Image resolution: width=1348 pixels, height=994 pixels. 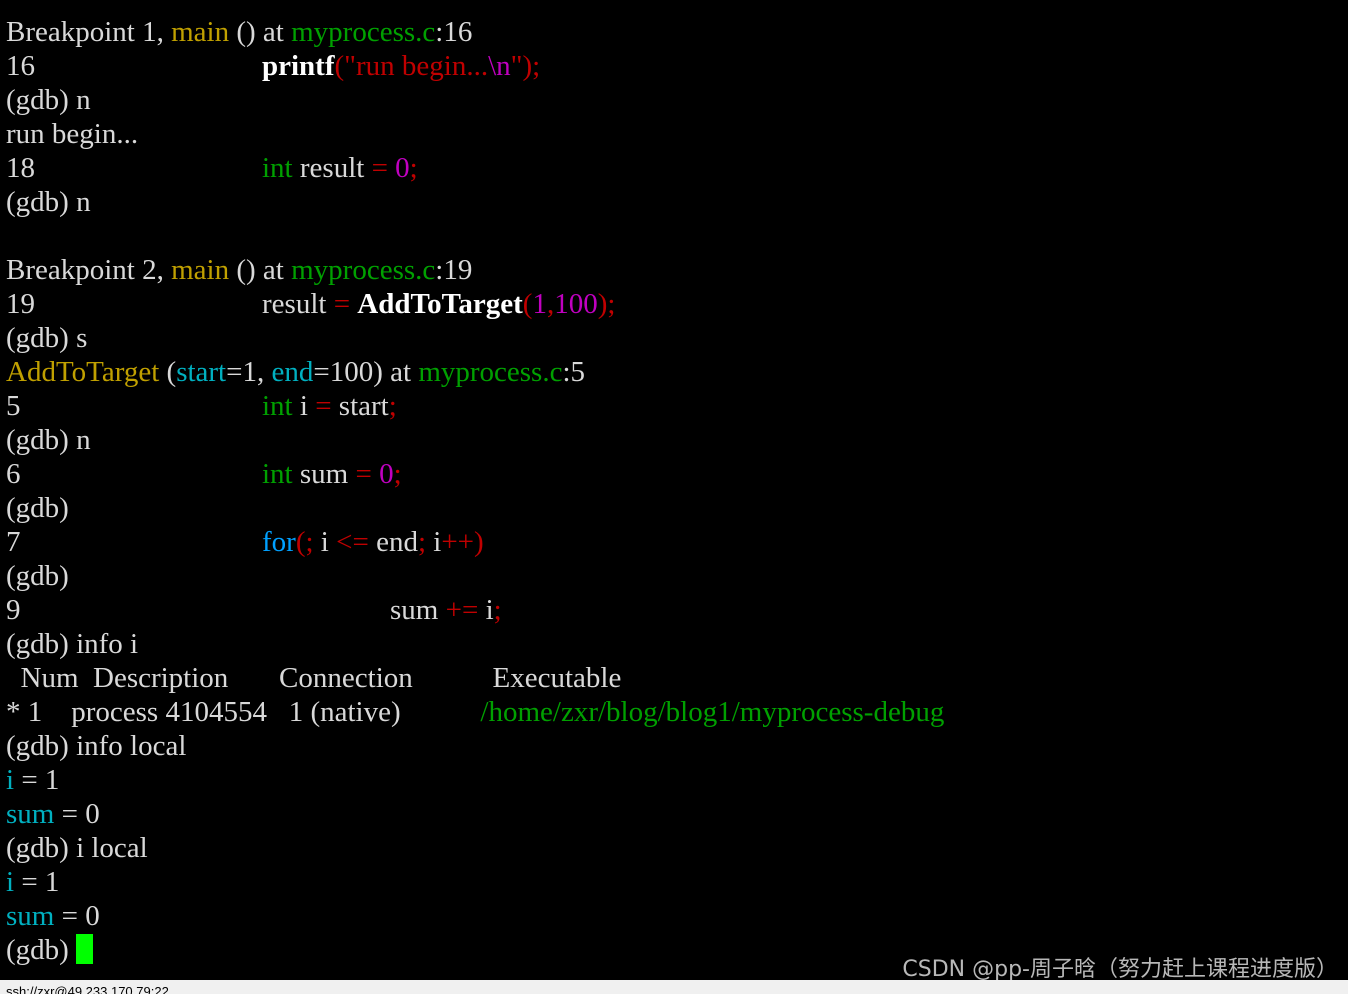 What do you see at coordinates (260, 32) in the screenshot?
I see `text-segment: () at` at bounding box center [260, 32].